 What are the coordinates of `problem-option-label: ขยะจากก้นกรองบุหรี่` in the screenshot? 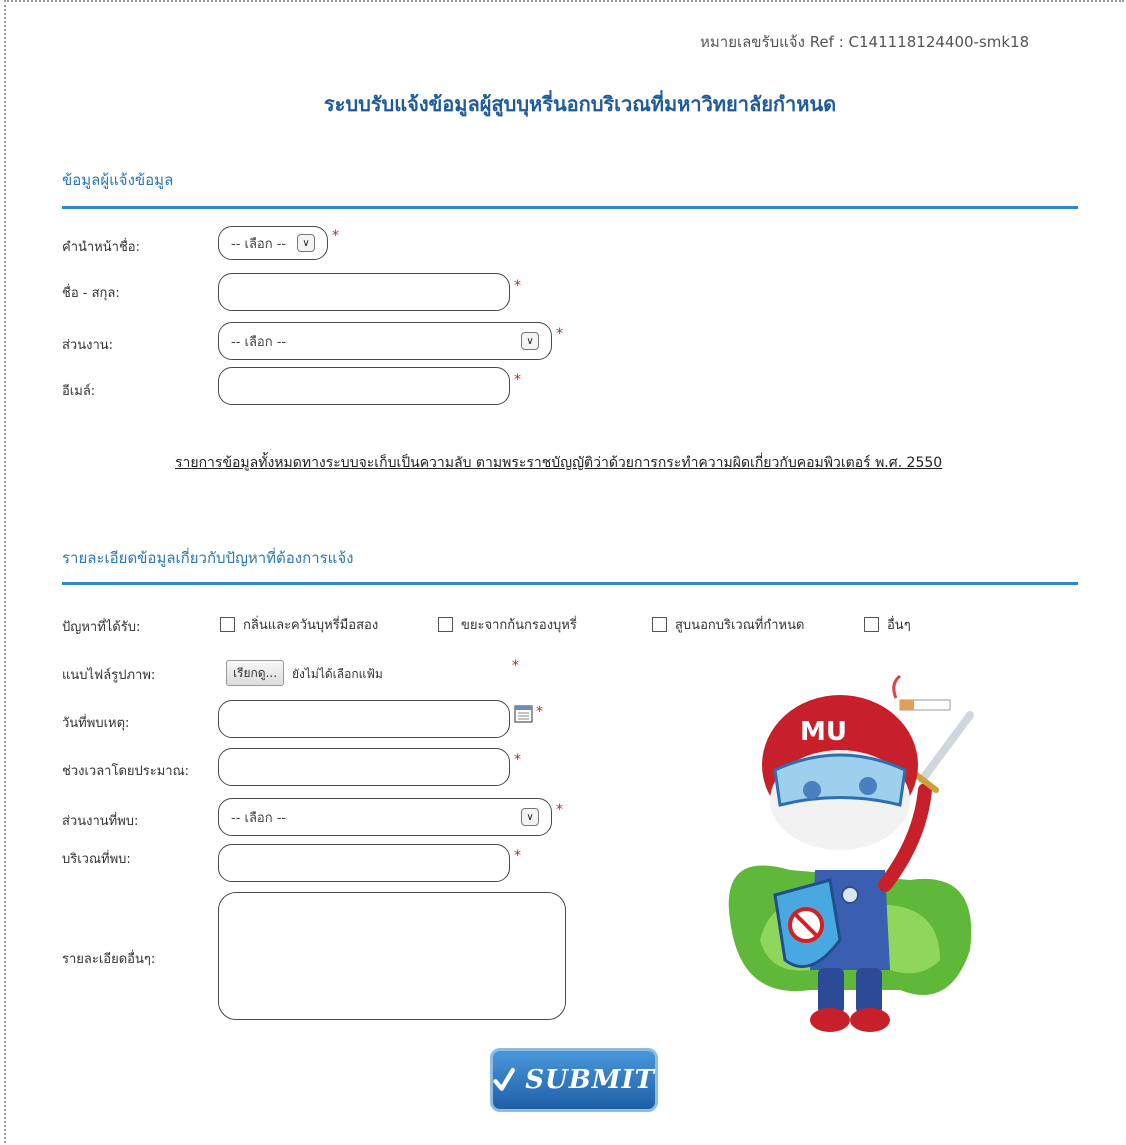 It's located at (519, 625).